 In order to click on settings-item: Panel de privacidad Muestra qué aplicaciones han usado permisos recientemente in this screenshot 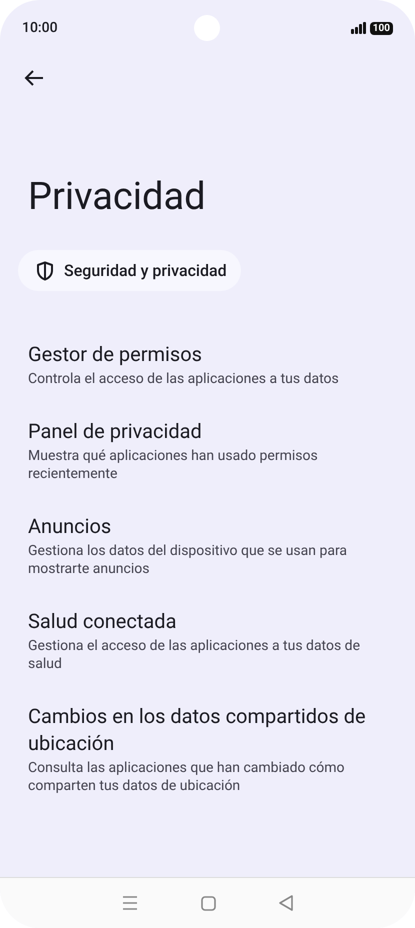, I will do `click(207, 455)`.